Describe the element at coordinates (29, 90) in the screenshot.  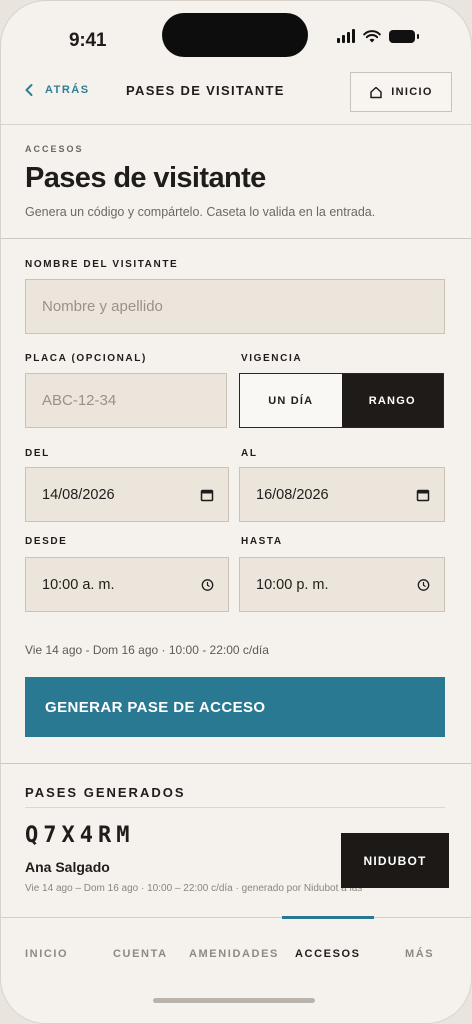
I see `chevron-left-icon` at that location.